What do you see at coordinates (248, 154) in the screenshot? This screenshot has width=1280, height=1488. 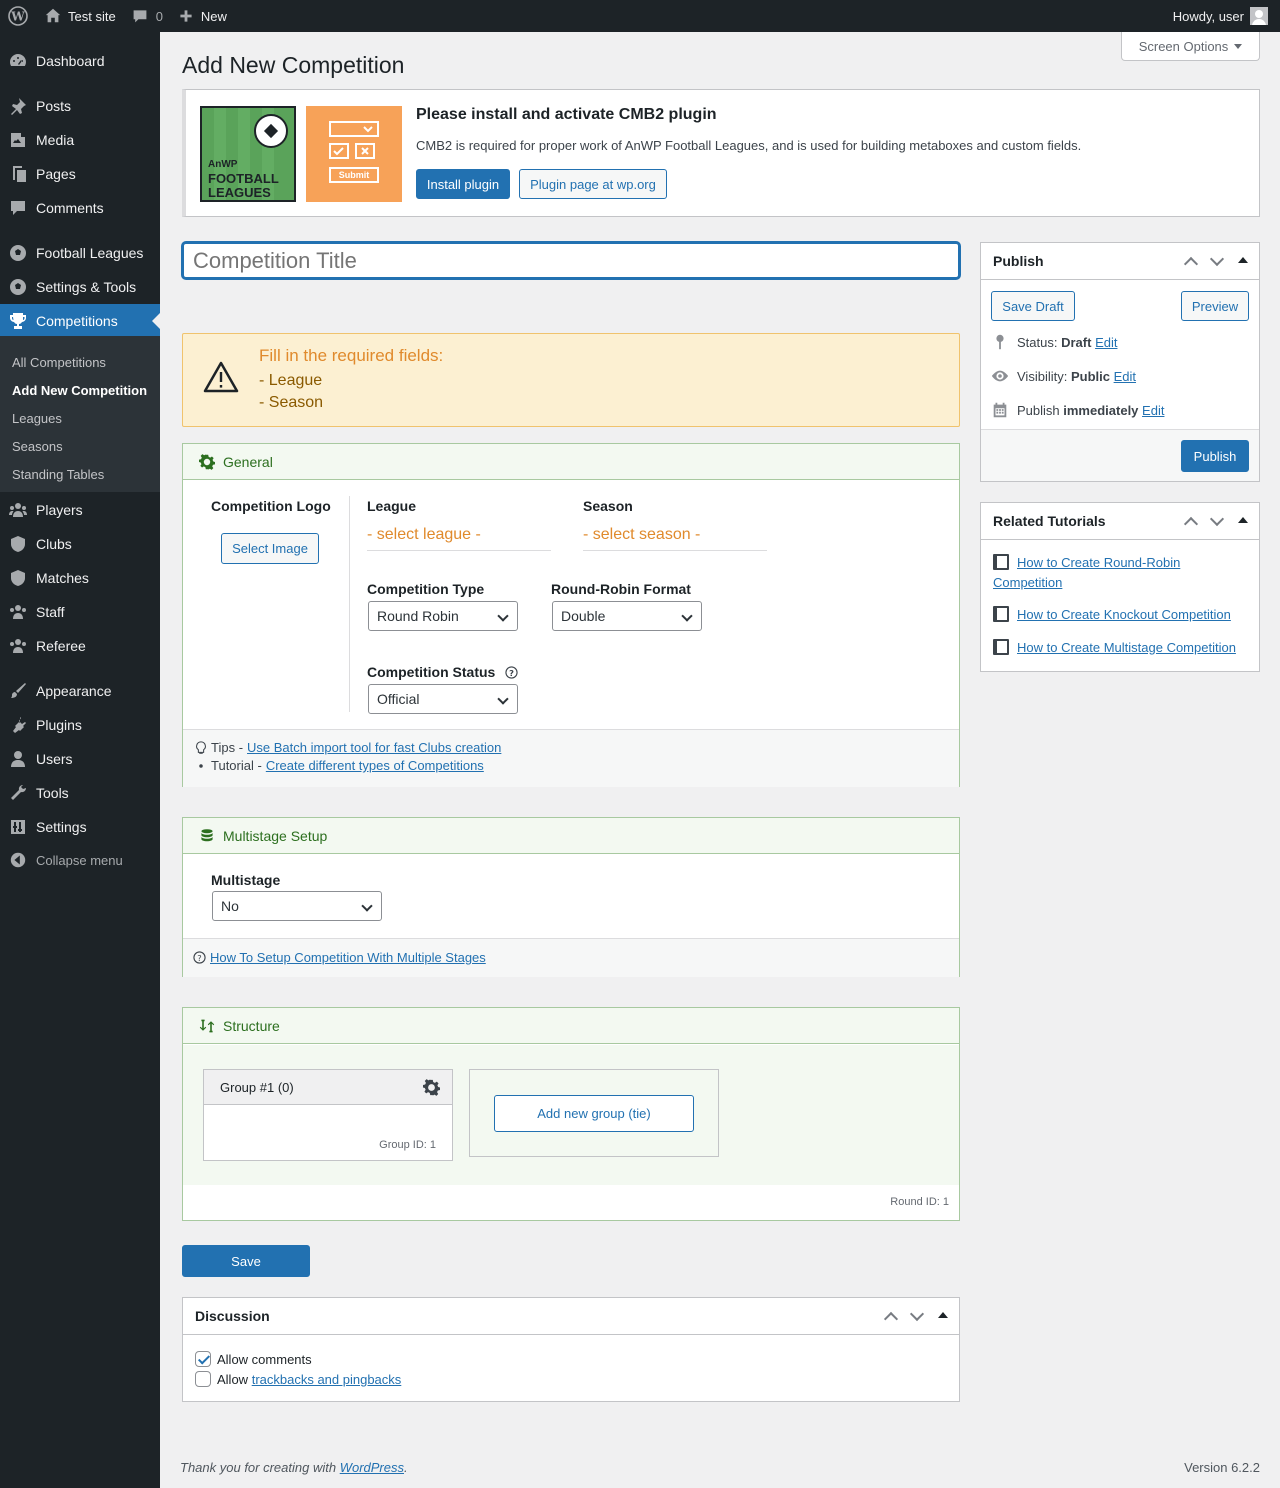 I see `anwp-football-leagues-logo: AnWP FOOTBALL LEAGUES` at bounding box center [248, 154].